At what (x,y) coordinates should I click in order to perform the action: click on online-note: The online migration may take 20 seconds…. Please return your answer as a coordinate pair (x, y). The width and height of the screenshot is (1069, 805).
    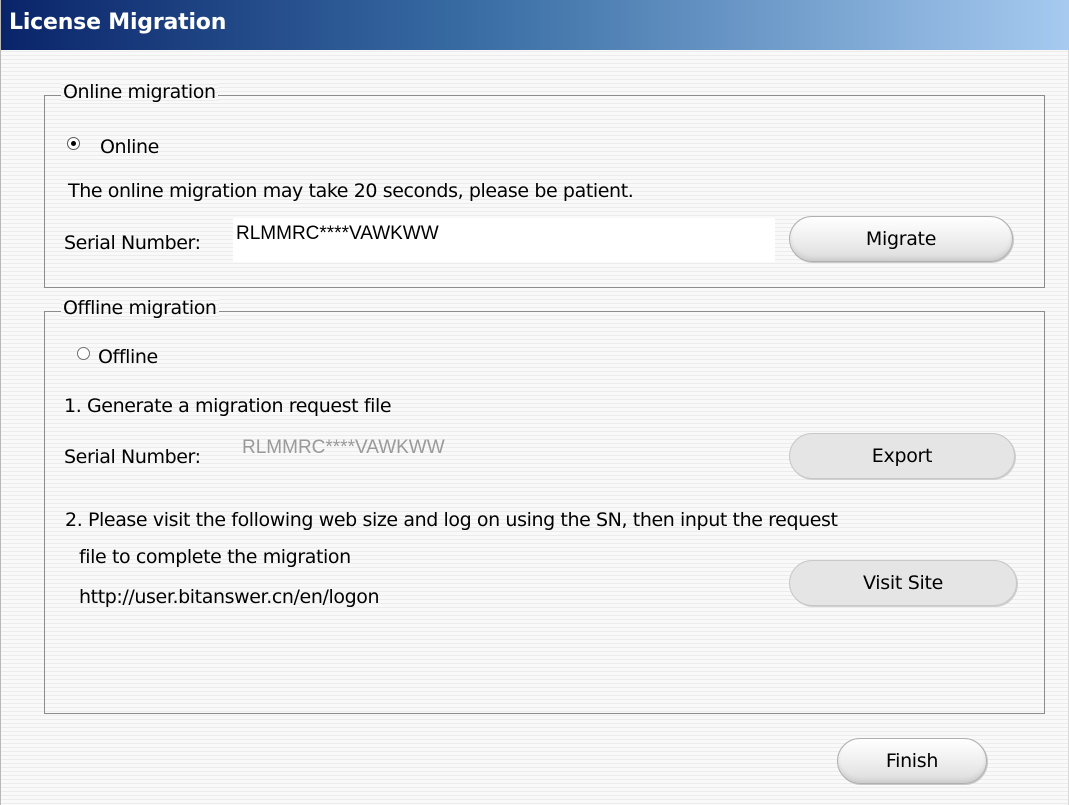
    Looking at the image, I should click on (351, 191).